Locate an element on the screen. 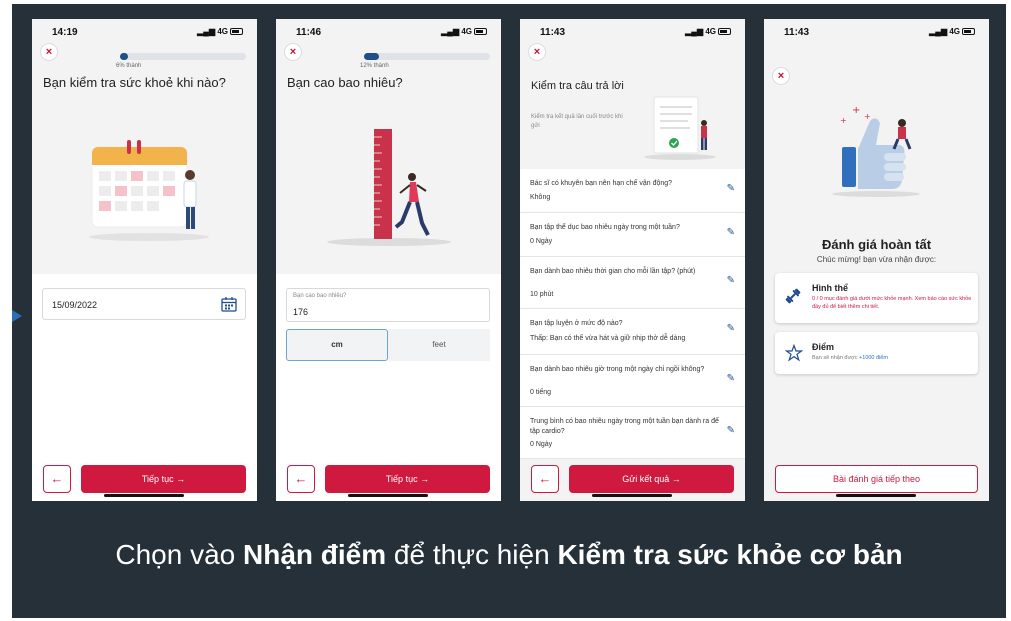 The image size is (1011, 621). star-icon is located at coordinates (794, 353).